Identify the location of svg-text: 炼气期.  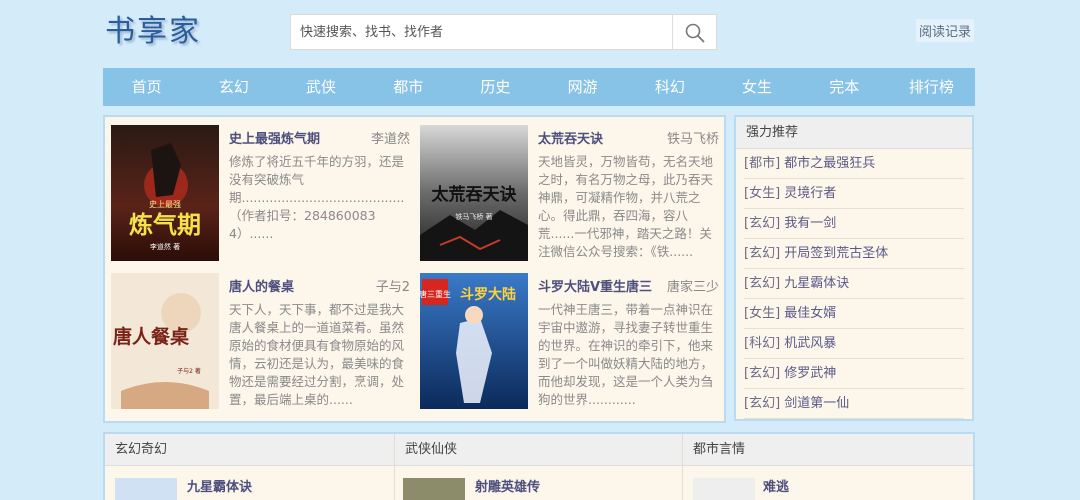
(165, 224).